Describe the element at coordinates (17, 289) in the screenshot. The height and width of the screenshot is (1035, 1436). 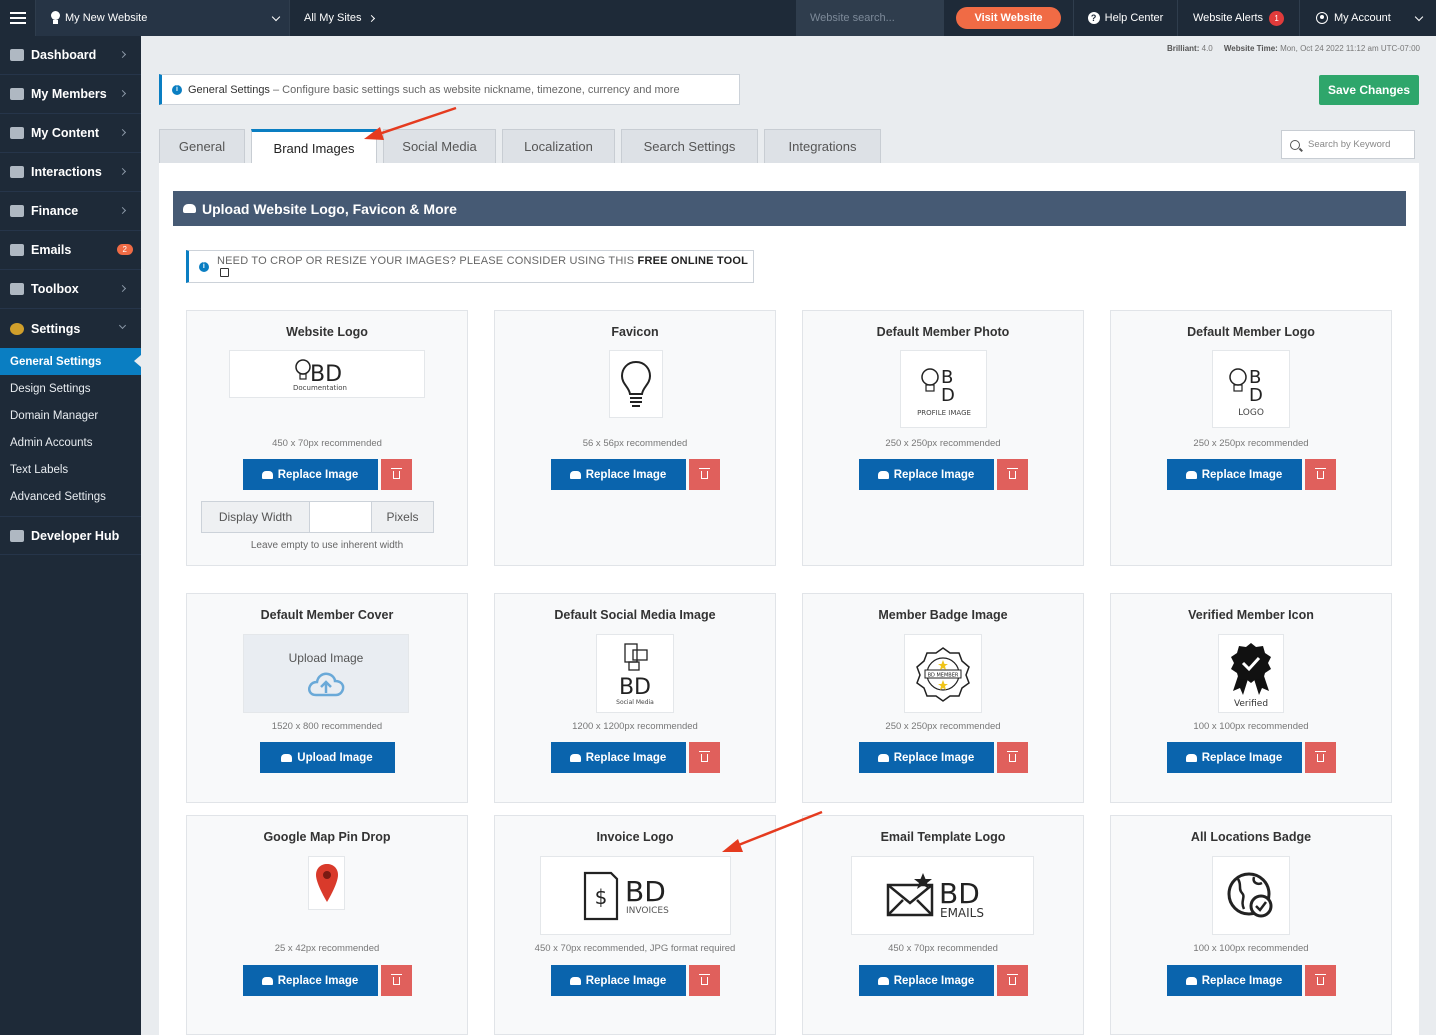
I see `wrench-icon` at that location.